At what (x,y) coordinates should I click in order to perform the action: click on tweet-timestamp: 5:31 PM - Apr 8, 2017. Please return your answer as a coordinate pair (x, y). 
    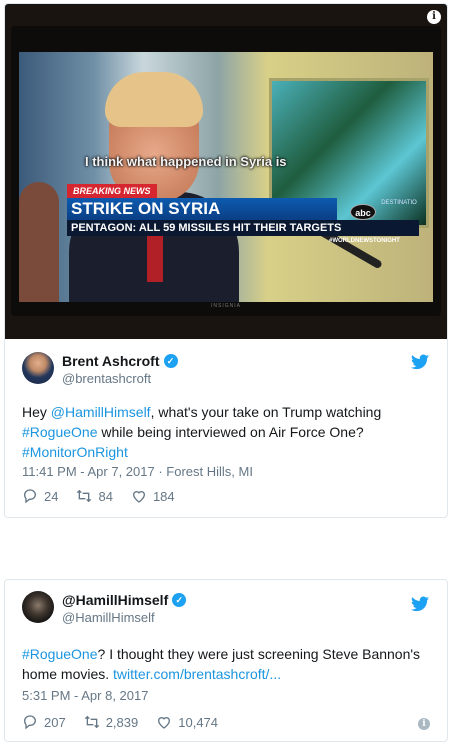
    Looking at the image, I should click on (85, 695).